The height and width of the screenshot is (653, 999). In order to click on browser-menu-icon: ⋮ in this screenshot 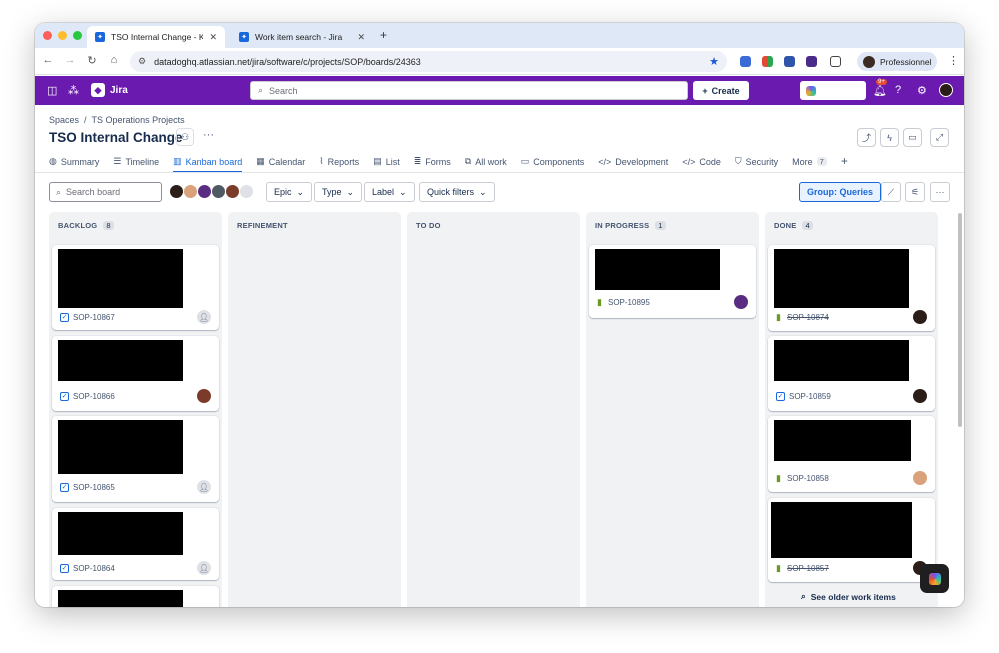, I will do `click(953, 60)`.